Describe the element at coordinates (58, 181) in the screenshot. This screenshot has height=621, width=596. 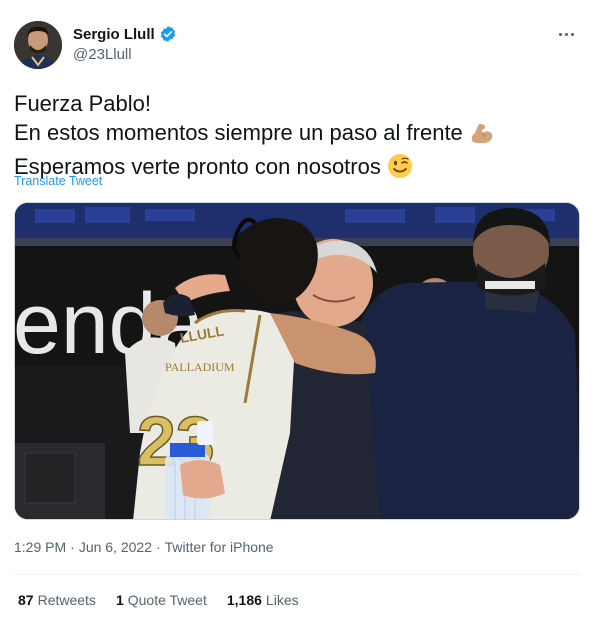
I see `translate-tweet-link: Translate Tweet` at that location.